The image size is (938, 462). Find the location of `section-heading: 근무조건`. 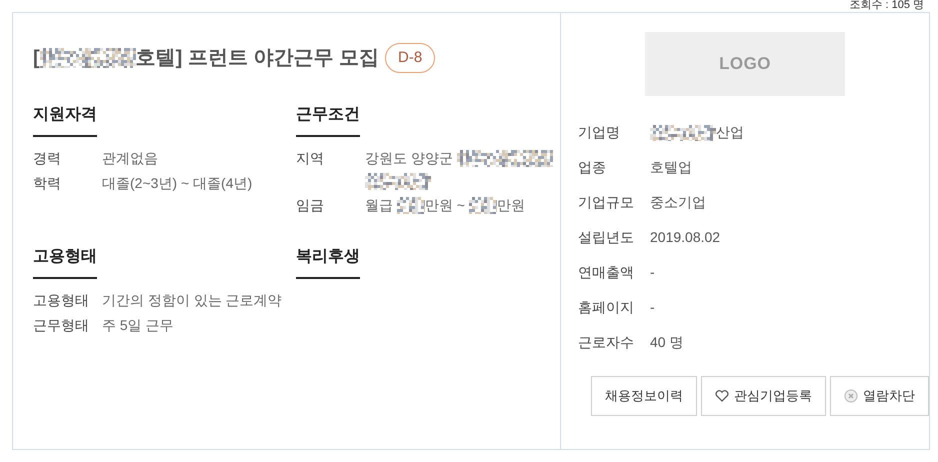

section-heading: 근무조건 is located at coordinates (328, 120).